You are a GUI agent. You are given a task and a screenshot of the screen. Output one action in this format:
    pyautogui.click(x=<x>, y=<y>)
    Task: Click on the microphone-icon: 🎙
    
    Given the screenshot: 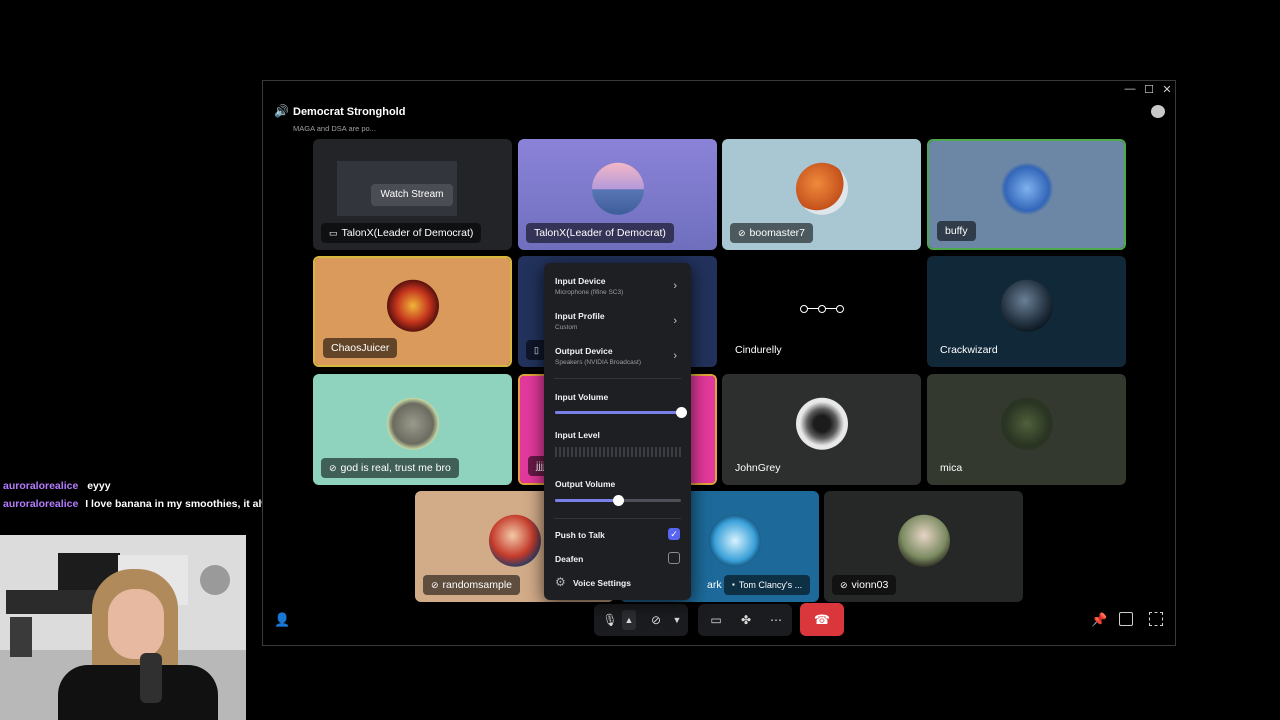 What is the action you would take?
    pyautogui.click(x=610, y=620)
    